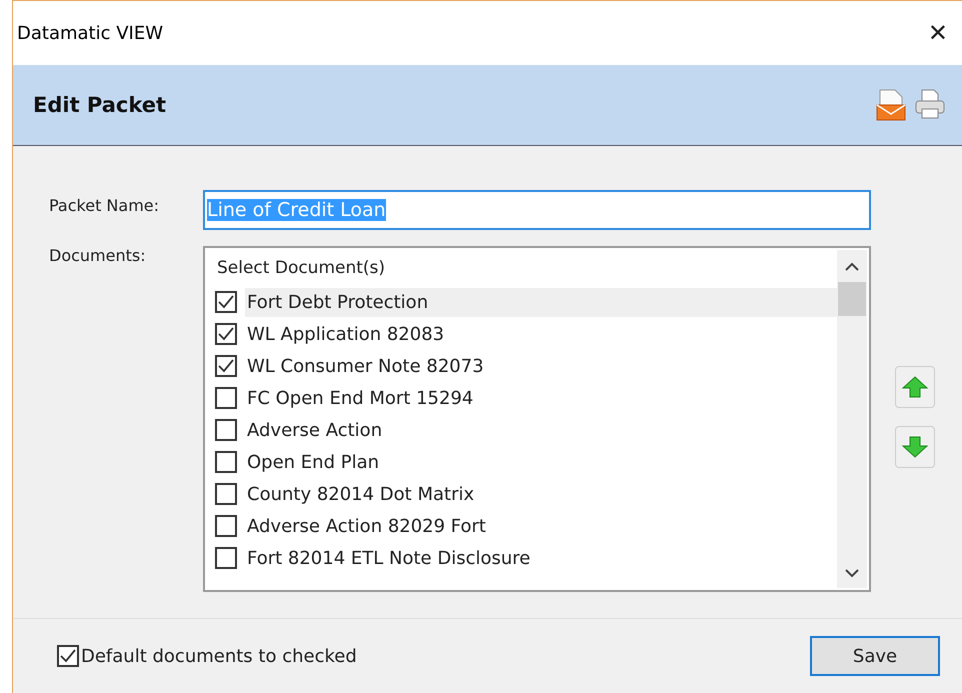 The width and height of the screenshot is (962, 693). Describe the element at coordinates (104, 205) in the screenshot. I see `field-label: Packet Name:` at that location.